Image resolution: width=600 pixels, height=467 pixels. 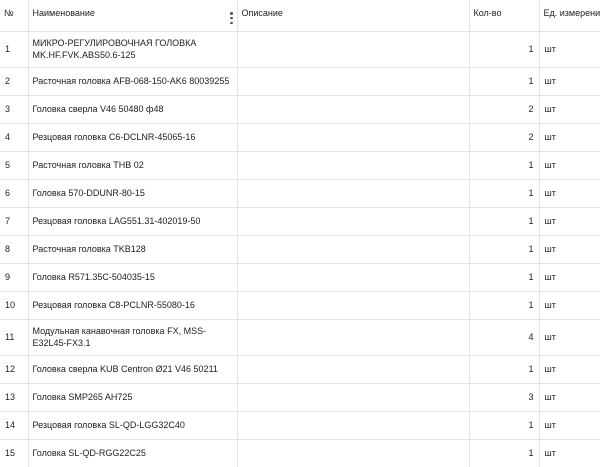 I want to click on cell-number: 10, so click(x=14, y=305).